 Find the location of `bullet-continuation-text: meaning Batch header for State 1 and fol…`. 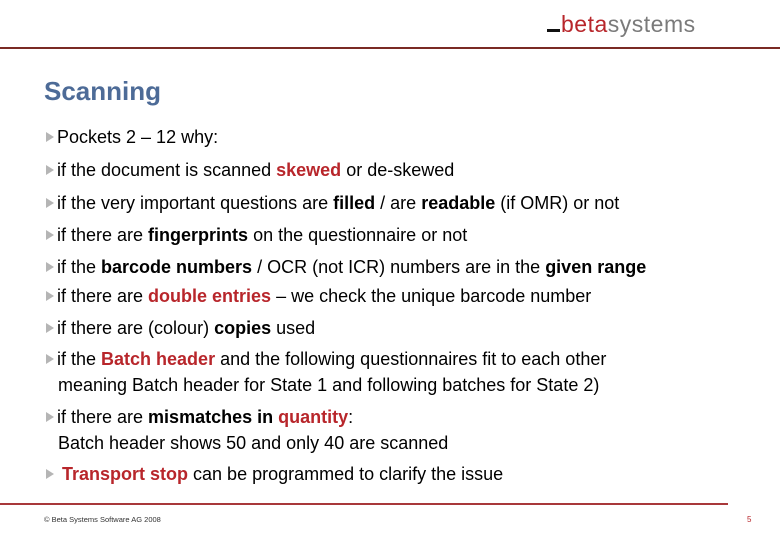

bullet-continuation-text: meaning Batch header for State 1 and fol… is located at coordinates (329, 385).